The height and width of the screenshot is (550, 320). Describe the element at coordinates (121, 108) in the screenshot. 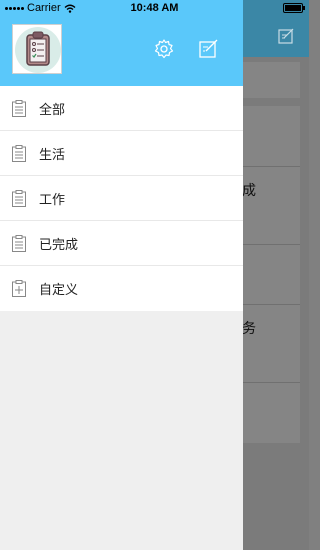

I see `menu-item-all: 全部` at that location.